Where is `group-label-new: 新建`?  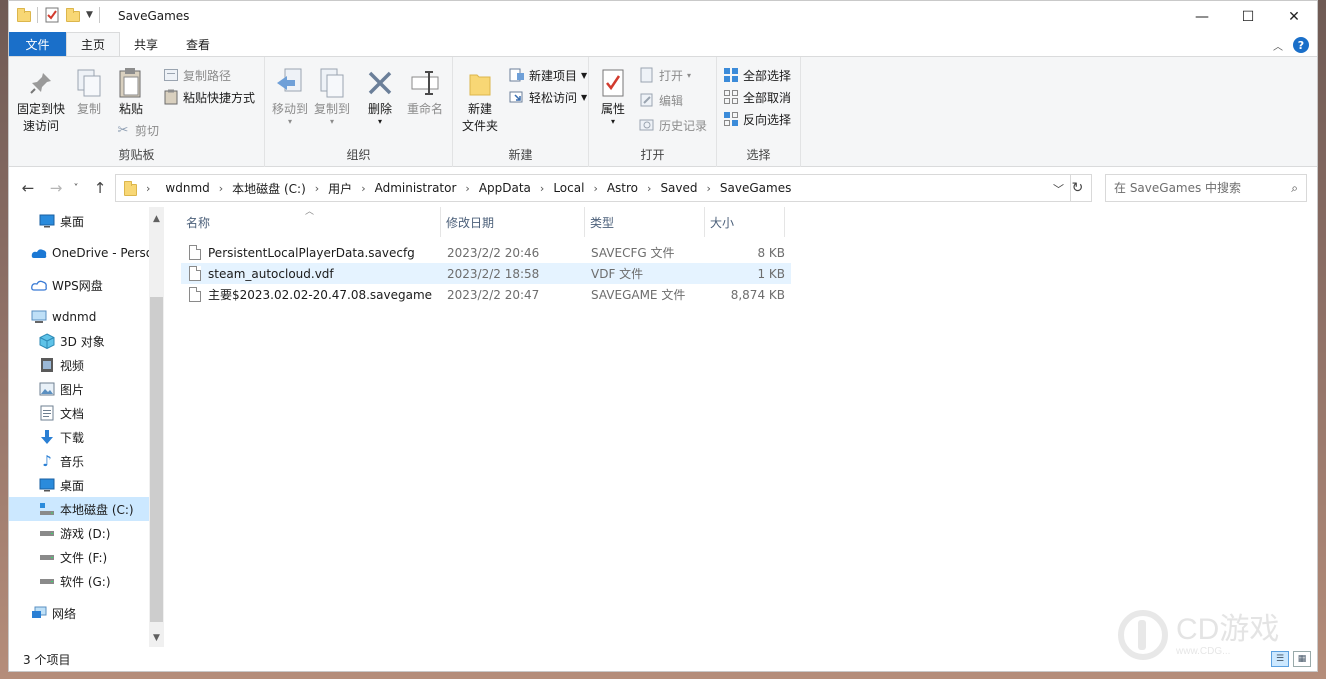
group-label-new: 新建 is located at coordinates (520, 155).